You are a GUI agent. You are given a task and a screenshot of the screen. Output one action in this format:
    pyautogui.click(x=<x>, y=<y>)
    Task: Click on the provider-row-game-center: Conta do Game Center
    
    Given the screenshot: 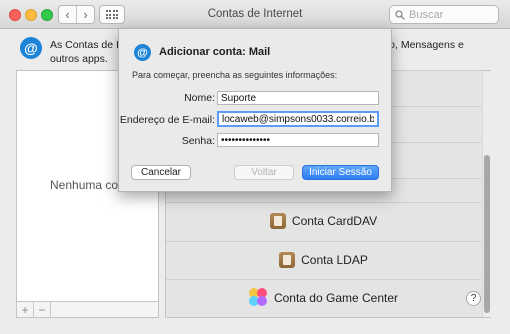 What is the action you would take?
    pyautogui.click(x=323, y=297)
    